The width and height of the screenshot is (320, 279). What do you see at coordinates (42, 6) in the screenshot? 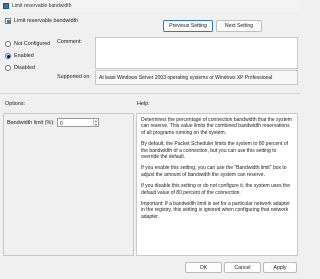
I see `window-title: Limit reservable bandwidth` at bounding box center [42, 6].